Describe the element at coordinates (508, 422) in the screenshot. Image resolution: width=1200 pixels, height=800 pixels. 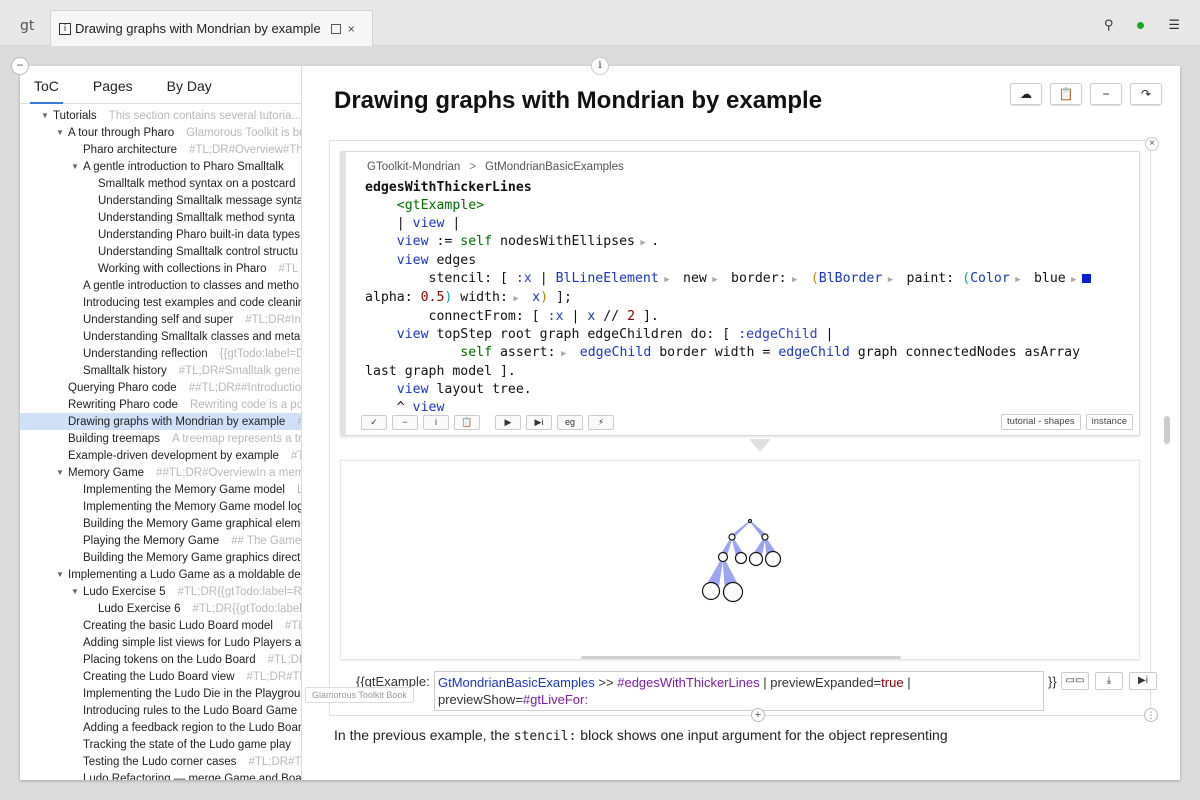
I see `run-button: ▶` at that location.